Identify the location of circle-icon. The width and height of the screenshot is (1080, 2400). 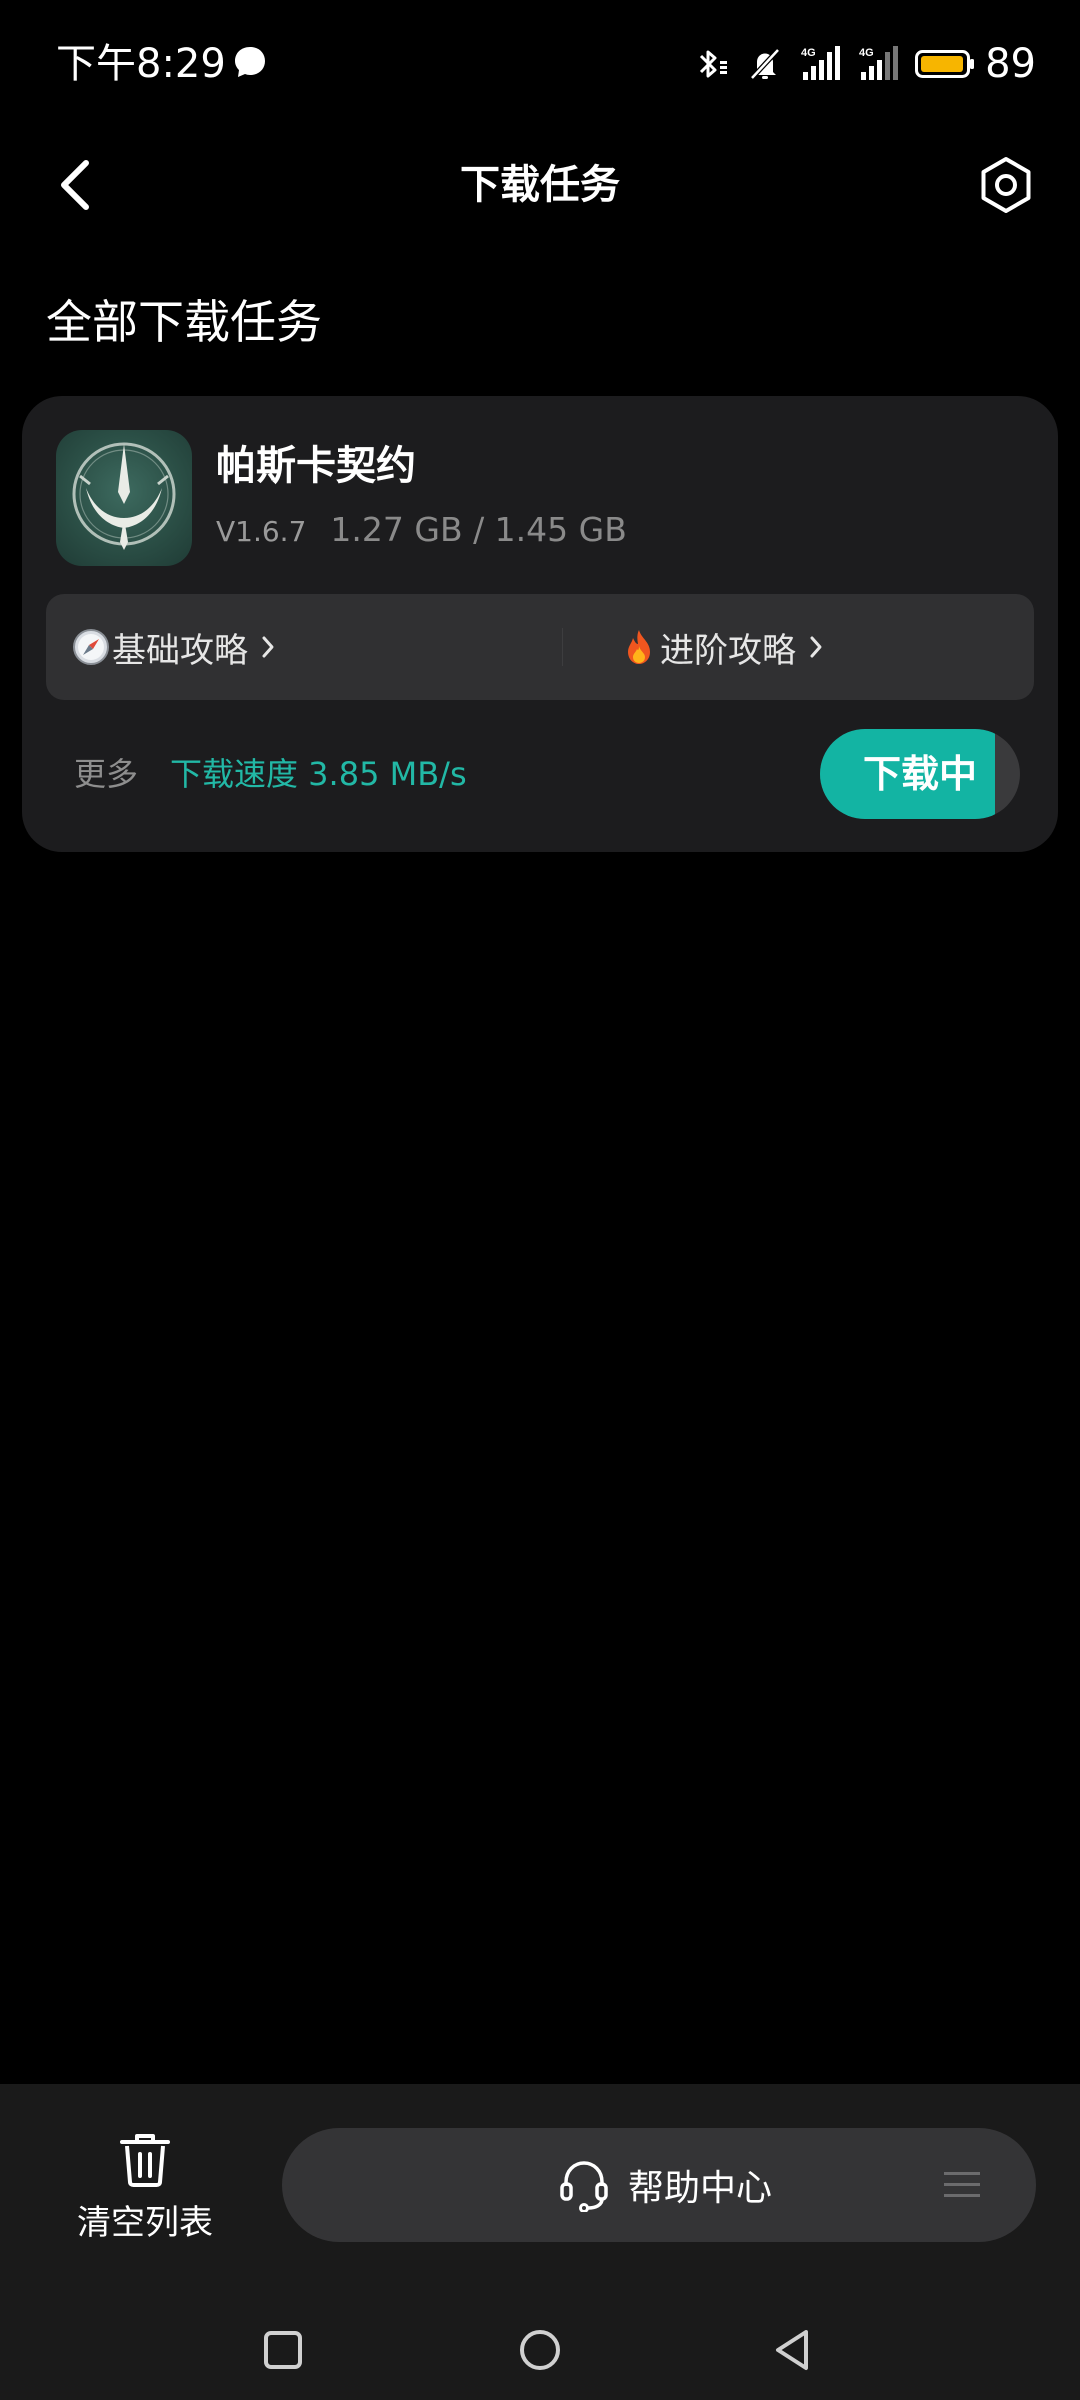
(540, 2350).